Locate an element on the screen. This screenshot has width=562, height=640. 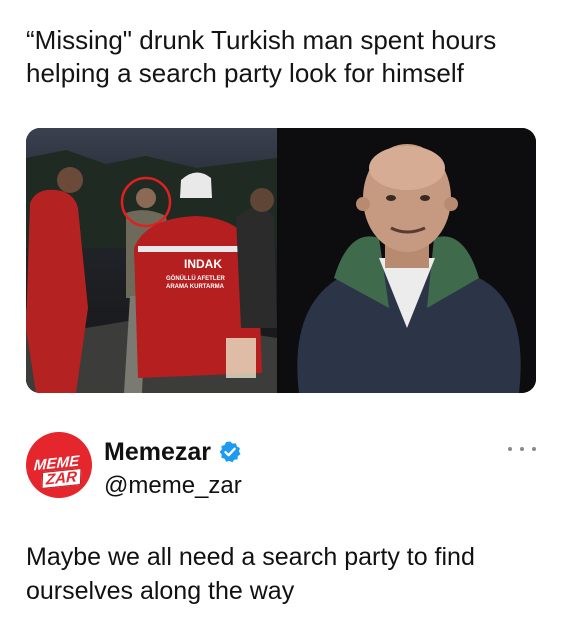
account-handle: @meme_zar is located at coordinates (173, 486).